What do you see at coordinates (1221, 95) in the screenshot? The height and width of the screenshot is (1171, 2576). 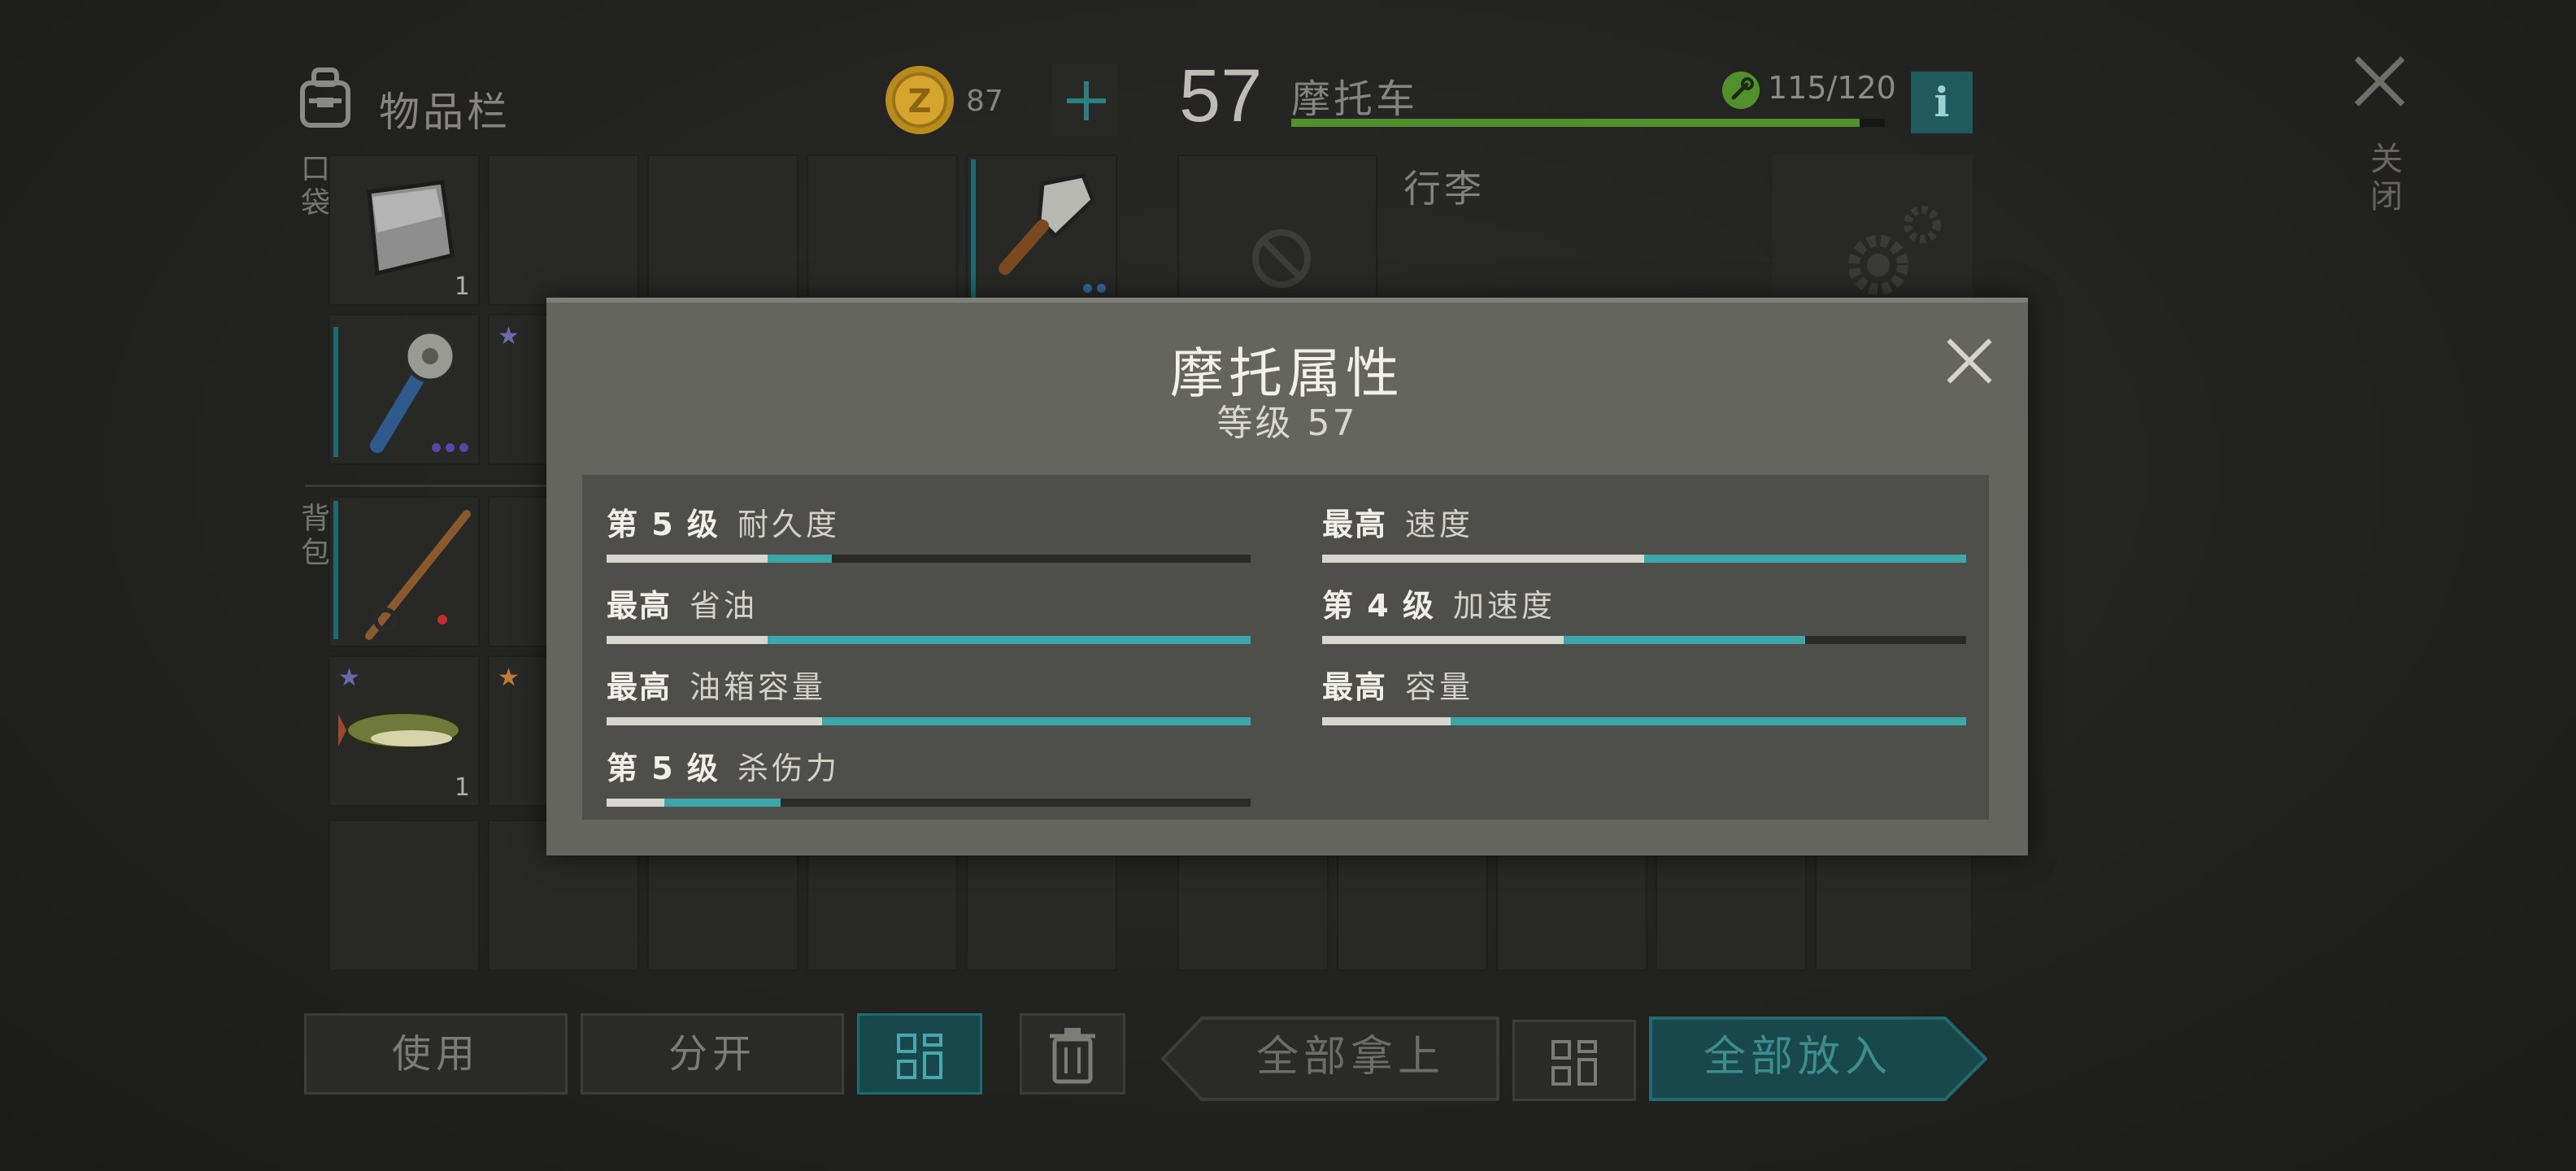 I see `vehicle-level: 57` at bounding box center [1221, 95].